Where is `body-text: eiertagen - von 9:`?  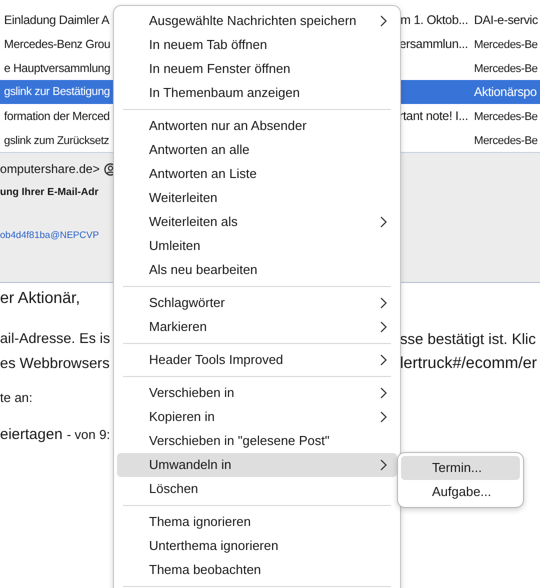
body-text: eiertagen - von 9: is located at coordinates (55, 434).